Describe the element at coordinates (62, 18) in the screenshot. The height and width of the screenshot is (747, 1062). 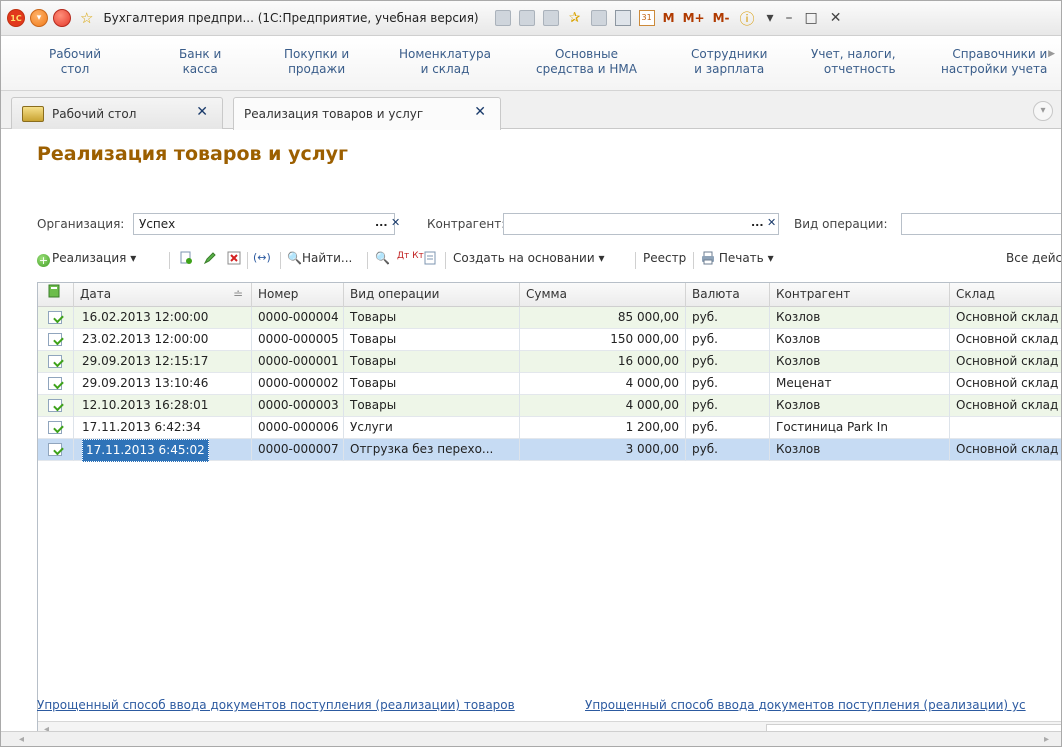
I see `home-circle-icon` at that location.